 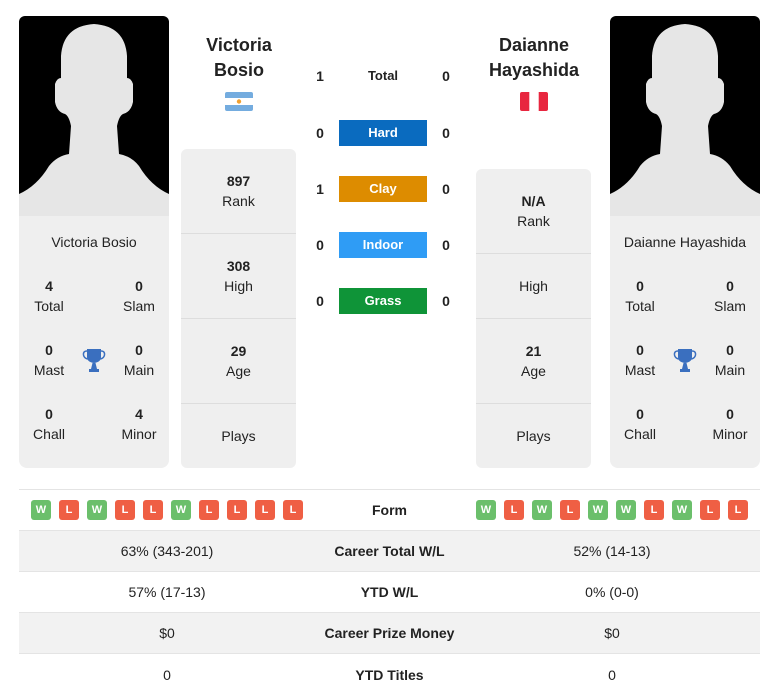 I want to click on argentina-flag-icon, so click(x=239, y=101).